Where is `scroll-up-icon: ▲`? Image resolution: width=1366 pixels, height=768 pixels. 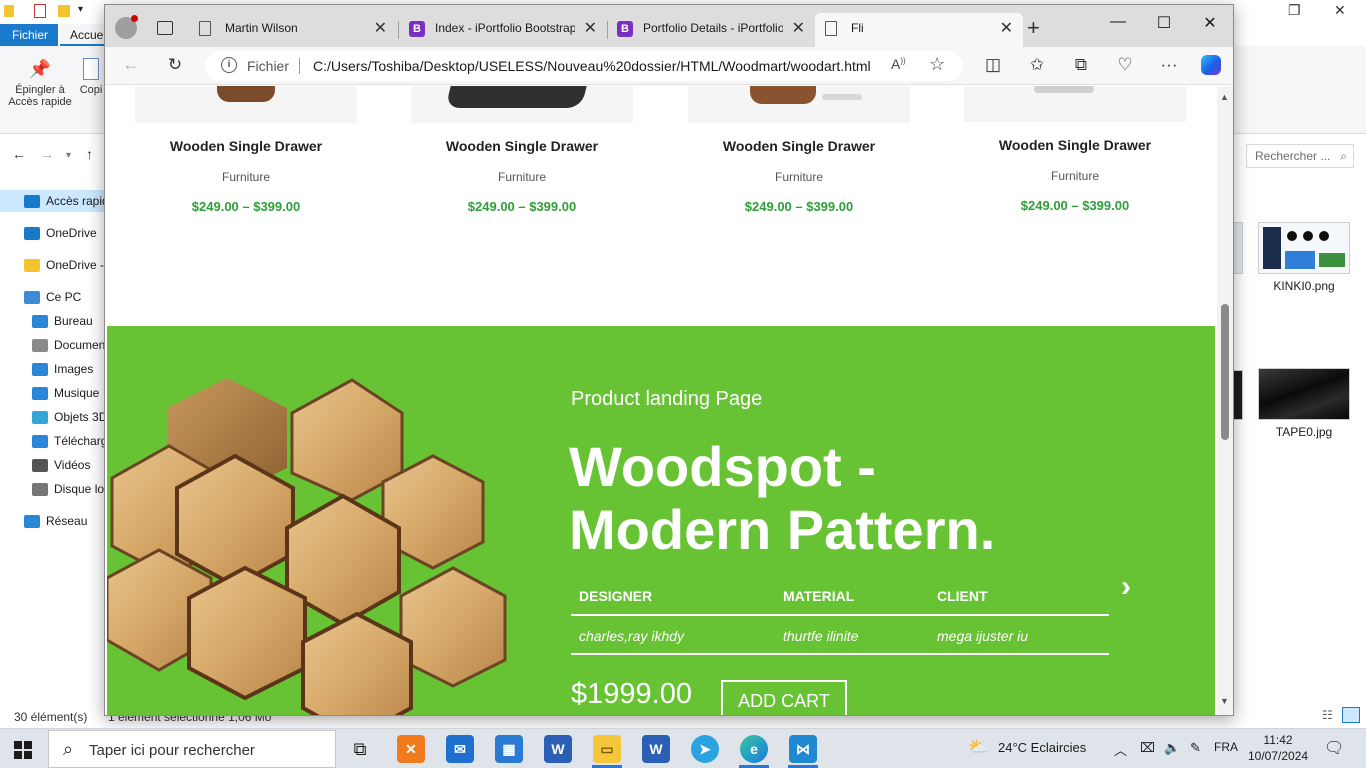 scroll-up-icon: ▲ is located at coordinates (1224, 97).